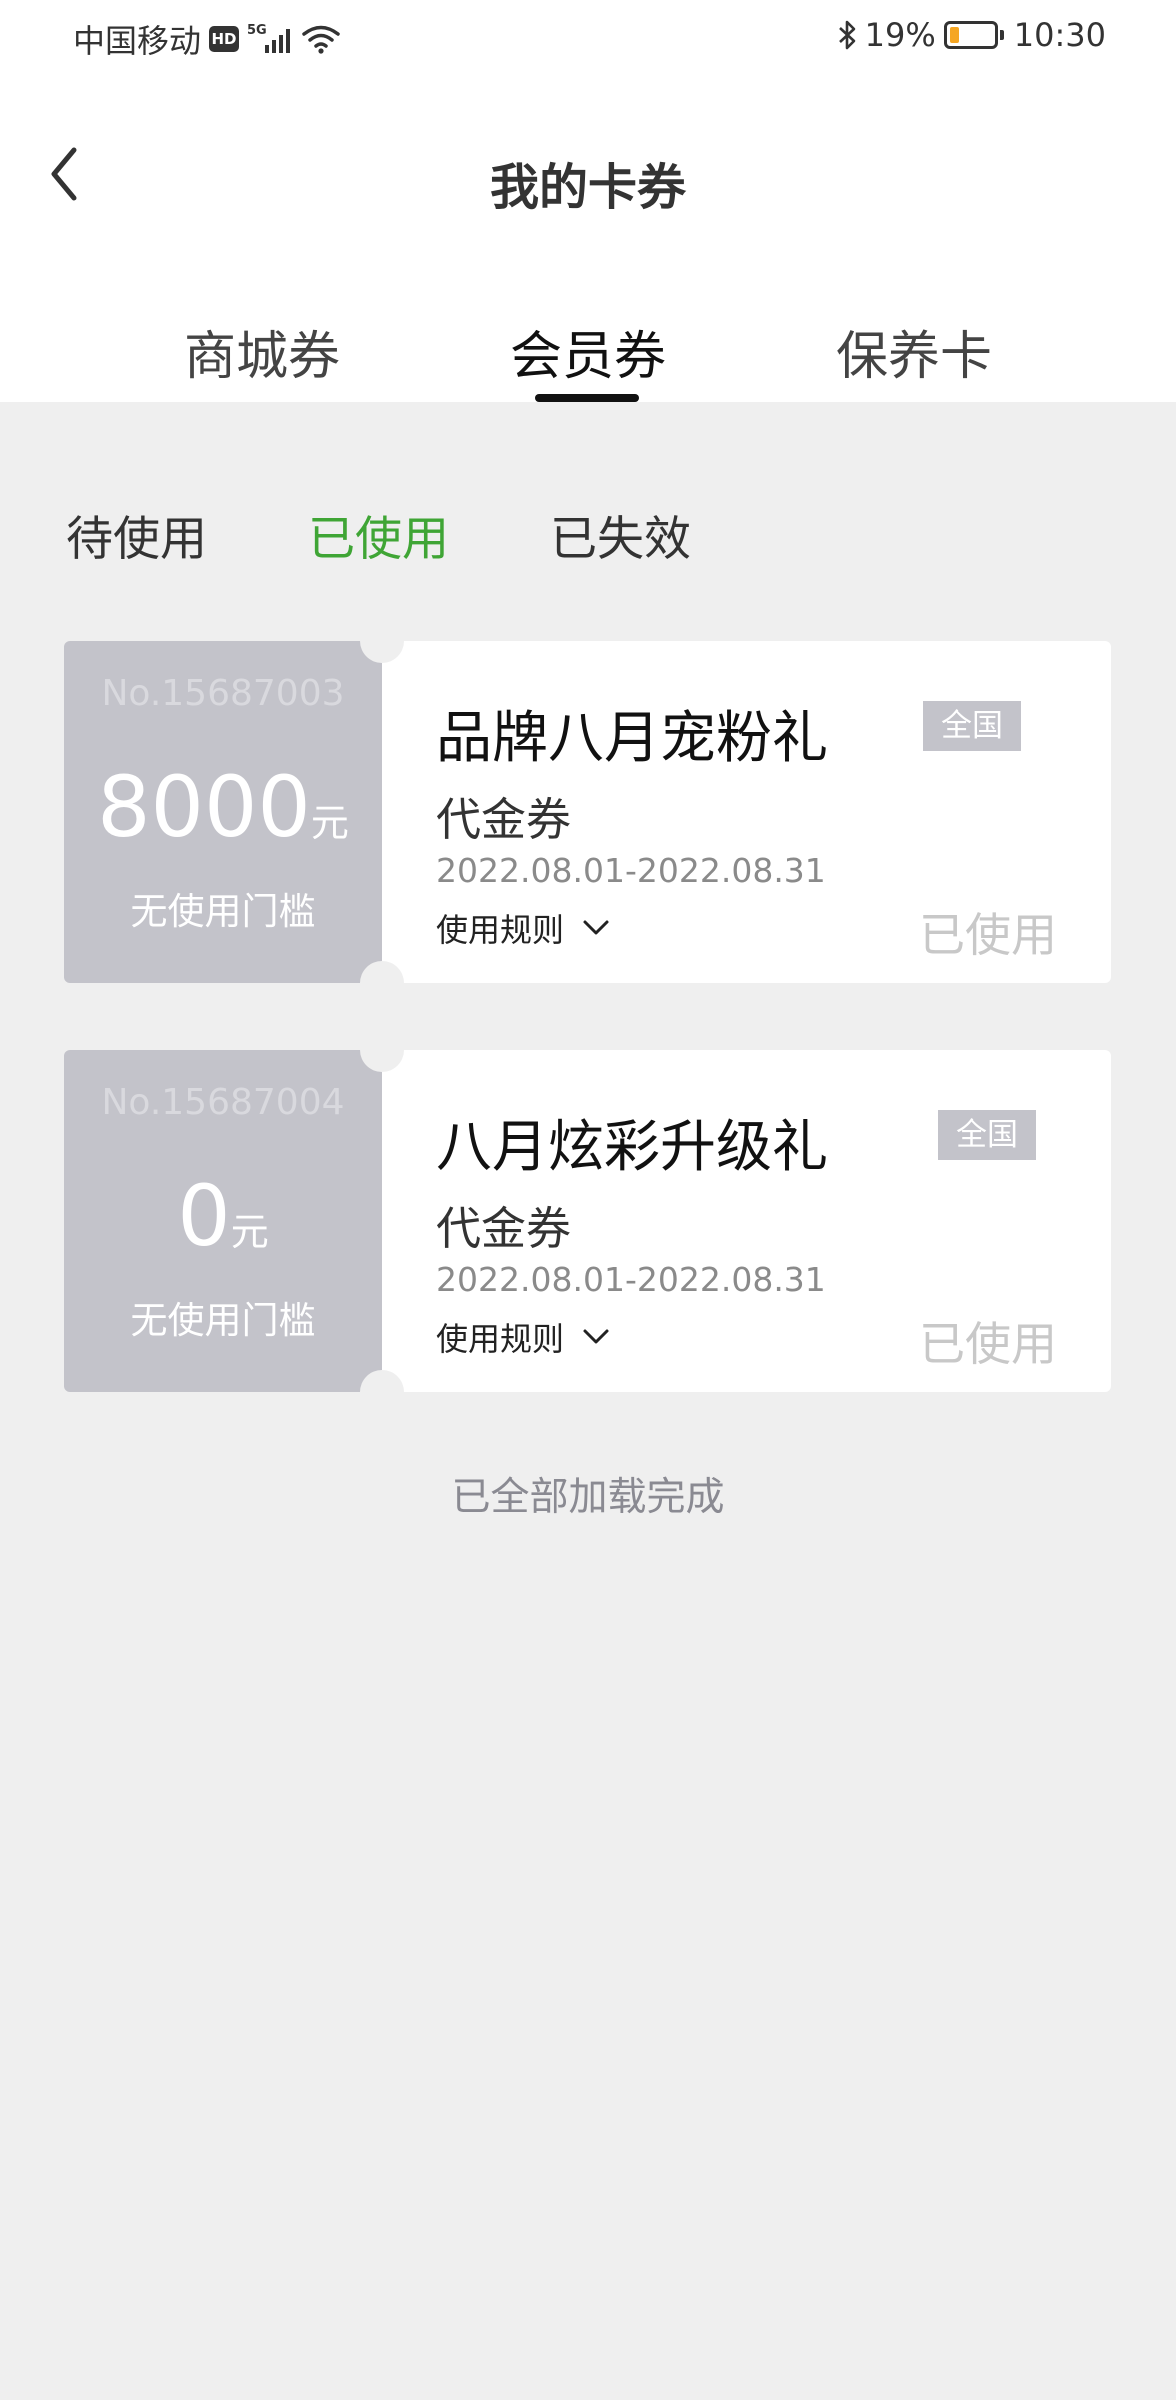 Image resolution: width=1176 pixels, height=2400 pixels. Describe the element at coordinates (378, 534) in the screenshot. I see `subtab-used: 已使用` at that location.